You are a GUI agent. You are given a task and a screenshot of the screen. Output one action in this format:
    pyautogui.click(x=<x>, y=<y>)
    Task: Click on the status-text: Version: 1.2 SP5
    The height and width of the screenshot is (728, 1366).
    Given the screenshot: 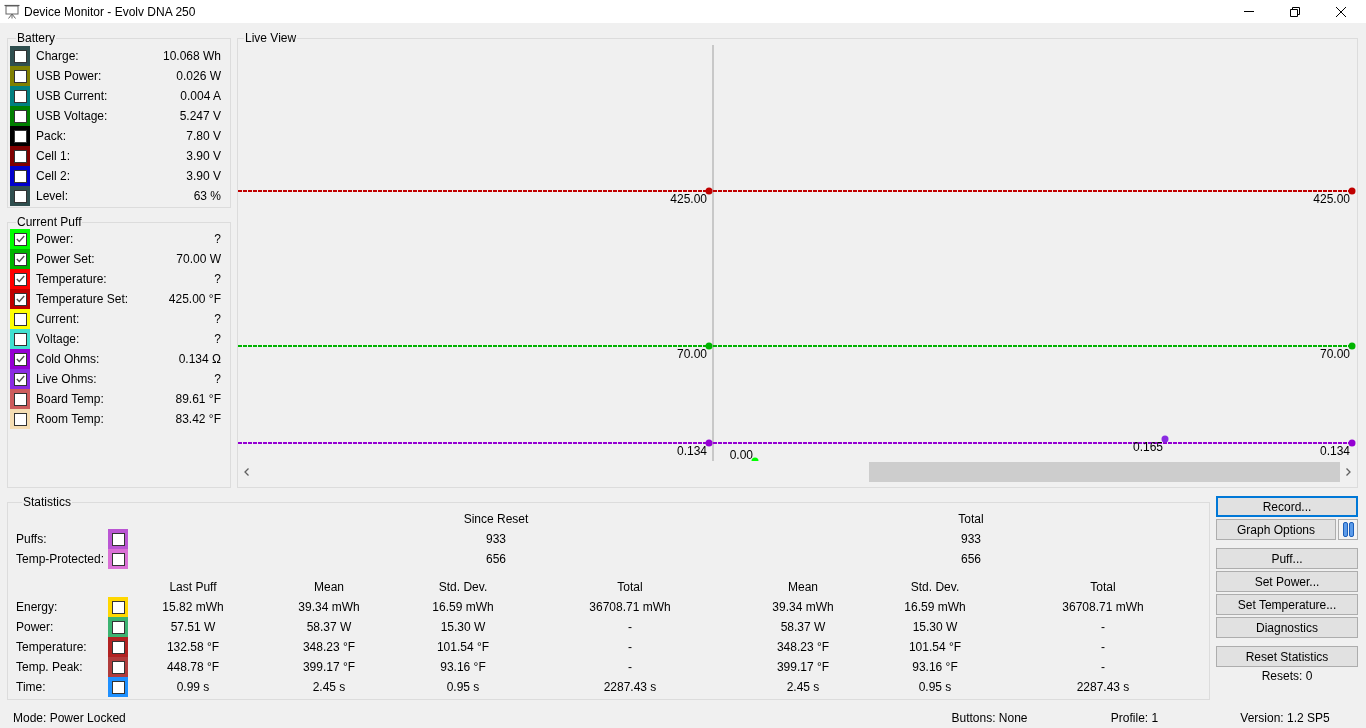 What is the action you would take?
    pyautogui.click(x=1285, y=717)
    